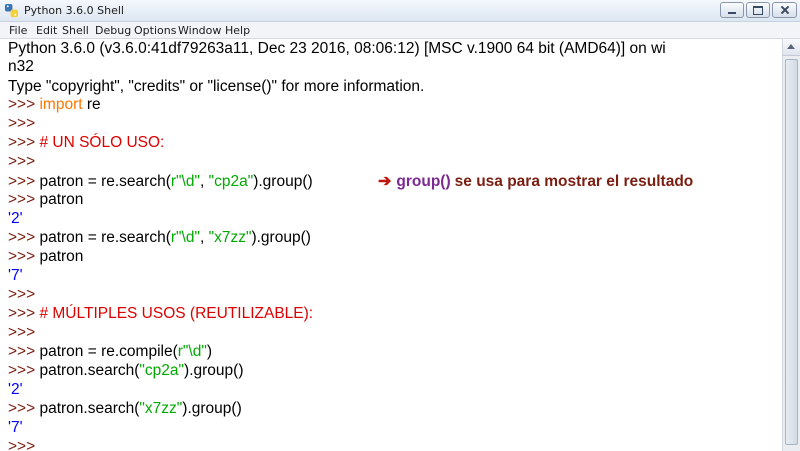 Image resolution: width=800 pixels, height=451 pixels. Describe the element at coordinates (784, 10) in the screenshot. I see `close-button` at that location.